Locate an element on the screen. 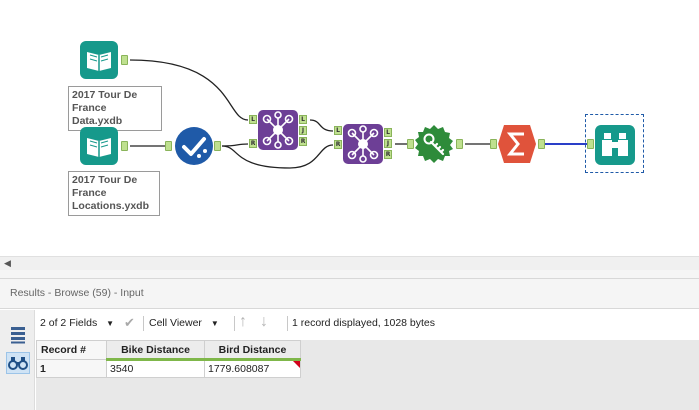 This screenshot has width=699, height=410. join1-r-output-anchor: R is located at coordinates (303, 141).